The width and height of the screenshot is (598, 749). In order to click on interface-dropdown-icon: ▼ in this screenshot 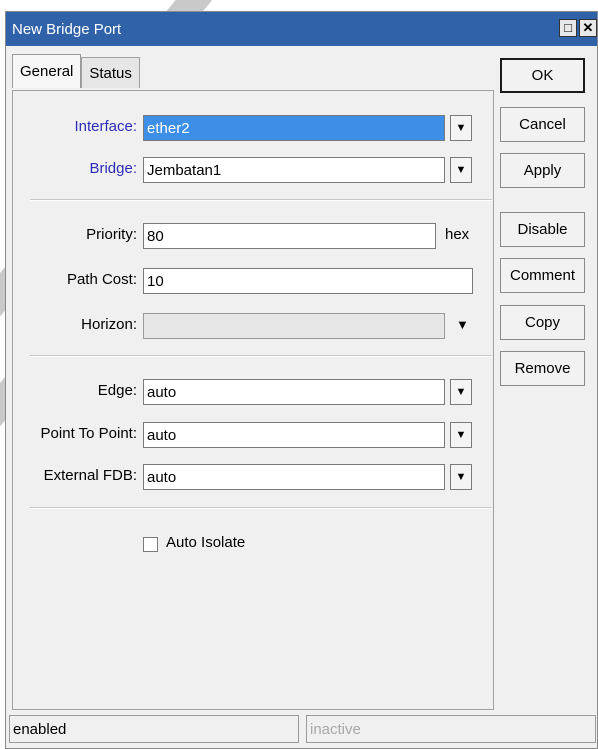, I will do `click(461, 128)`.